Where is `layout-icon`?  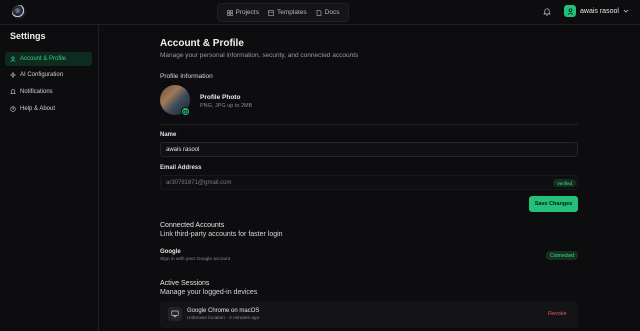 layout-icon is located at coordinates (271, 12).